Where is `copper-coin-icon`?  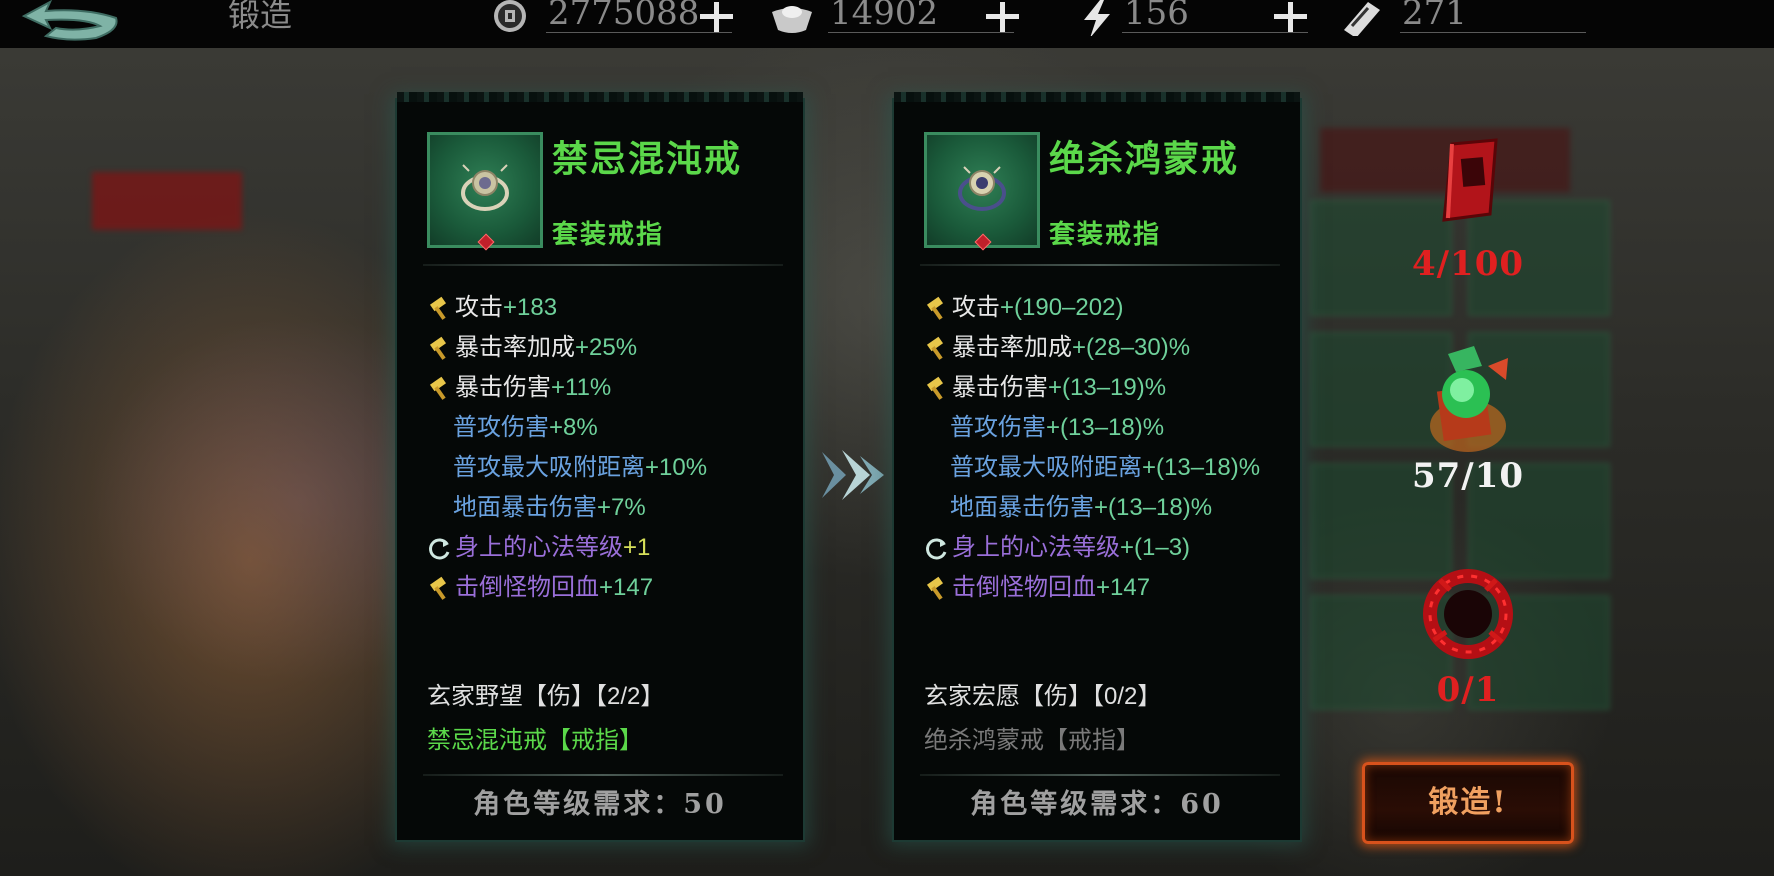
copper-coin-icon is located at coordinates (510, 16).